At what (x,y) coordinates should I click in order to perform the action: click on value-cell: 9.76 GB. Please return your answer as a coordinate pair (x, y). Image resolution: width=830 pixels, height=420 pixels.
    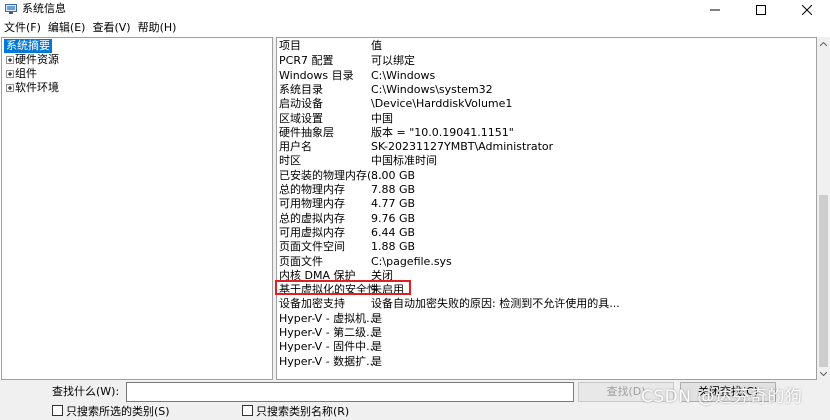
    Looking at the image, I should click on (393, 218).